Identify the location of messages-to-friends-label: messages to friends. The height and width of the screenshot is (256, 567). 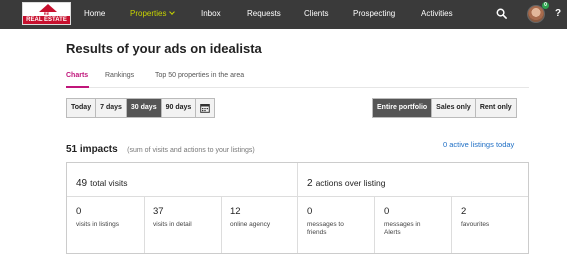
(325, 228).